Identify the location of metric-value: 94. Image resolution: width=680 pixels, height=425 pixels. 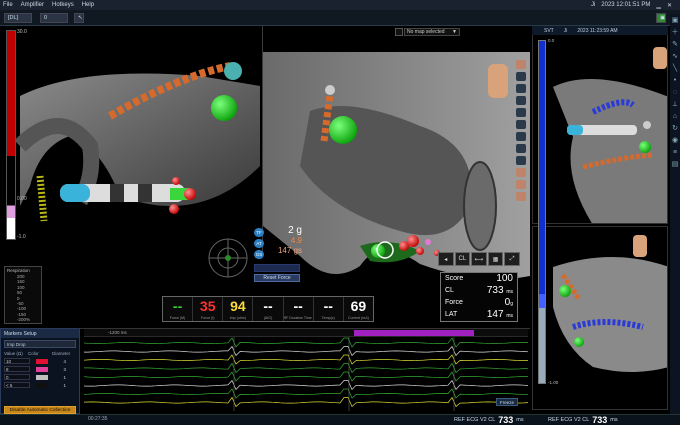
(238, 306).